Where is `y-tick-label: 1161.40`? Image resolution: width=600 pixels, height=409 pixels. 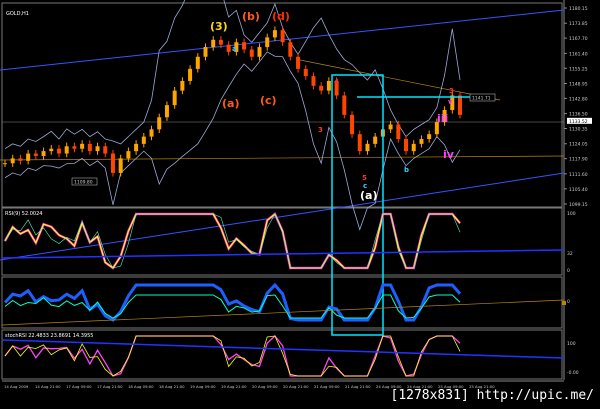 y-tick-label: 1161.40 is located at coordinates (578, 54).